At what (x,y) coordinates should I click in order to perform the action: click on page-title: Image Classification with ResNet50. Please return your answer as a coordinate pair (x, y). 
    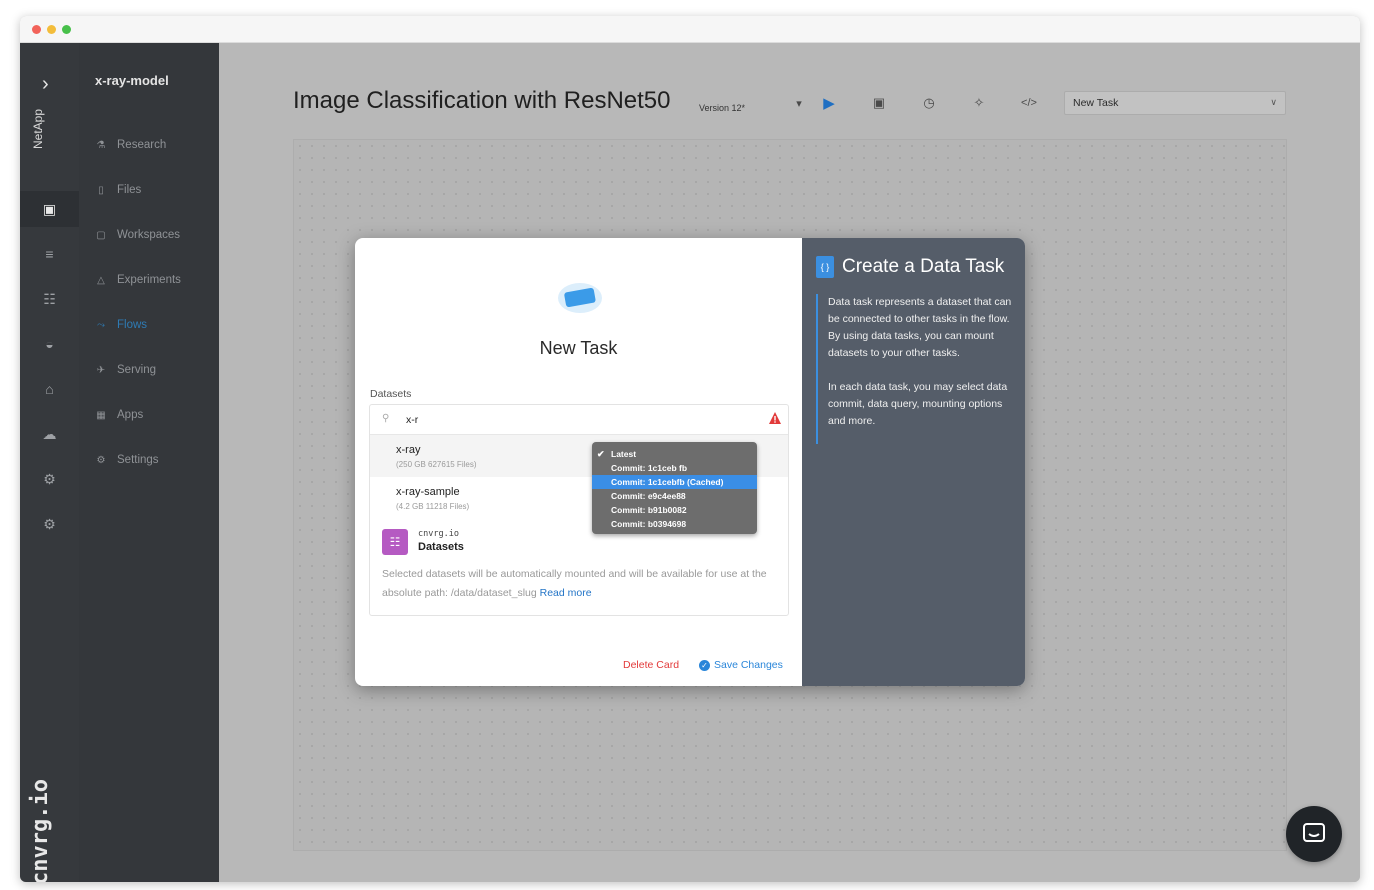
    Looking at the image, I should click on (482, 100).